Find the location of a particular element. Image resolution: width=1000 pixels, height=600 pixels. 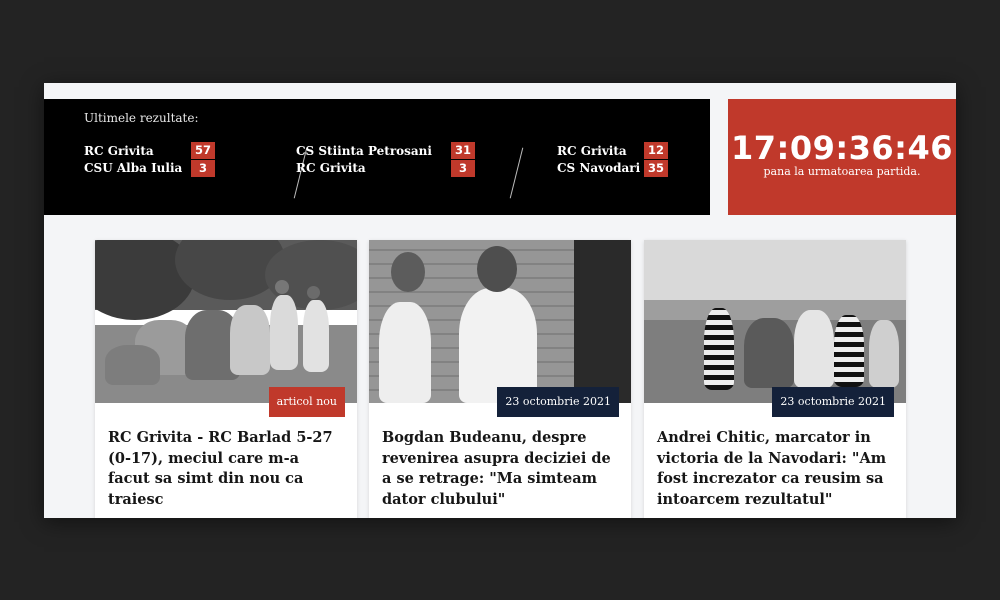

home-score: 31 is located at coordinates (463, 150).